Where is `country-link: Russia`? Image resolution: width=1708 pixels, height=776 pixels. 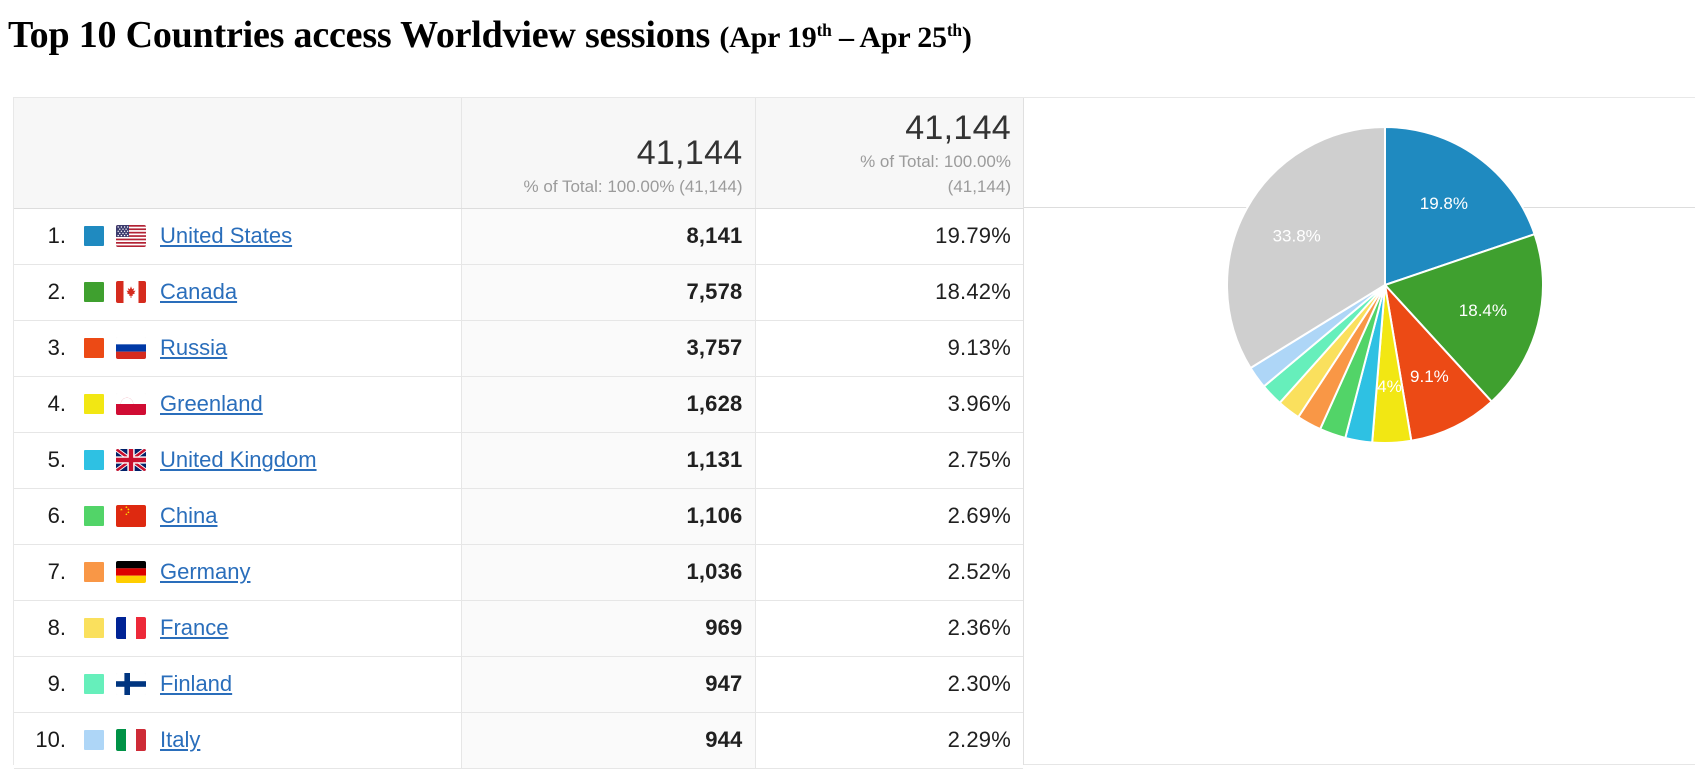
country-link: Russia is located at coordinates (193, 348).